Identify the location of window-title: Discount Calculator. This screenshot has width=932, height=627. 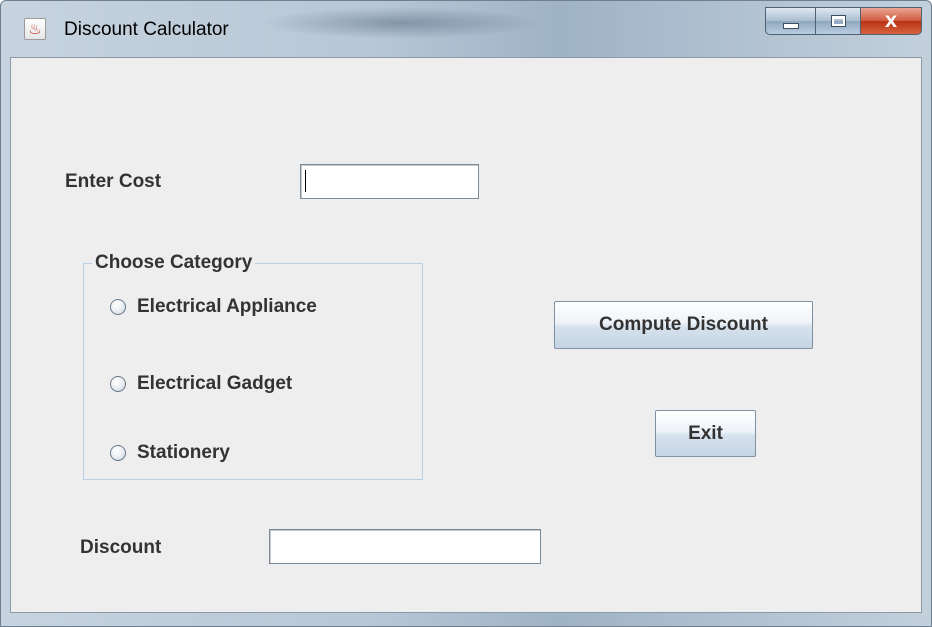
(146, 29).